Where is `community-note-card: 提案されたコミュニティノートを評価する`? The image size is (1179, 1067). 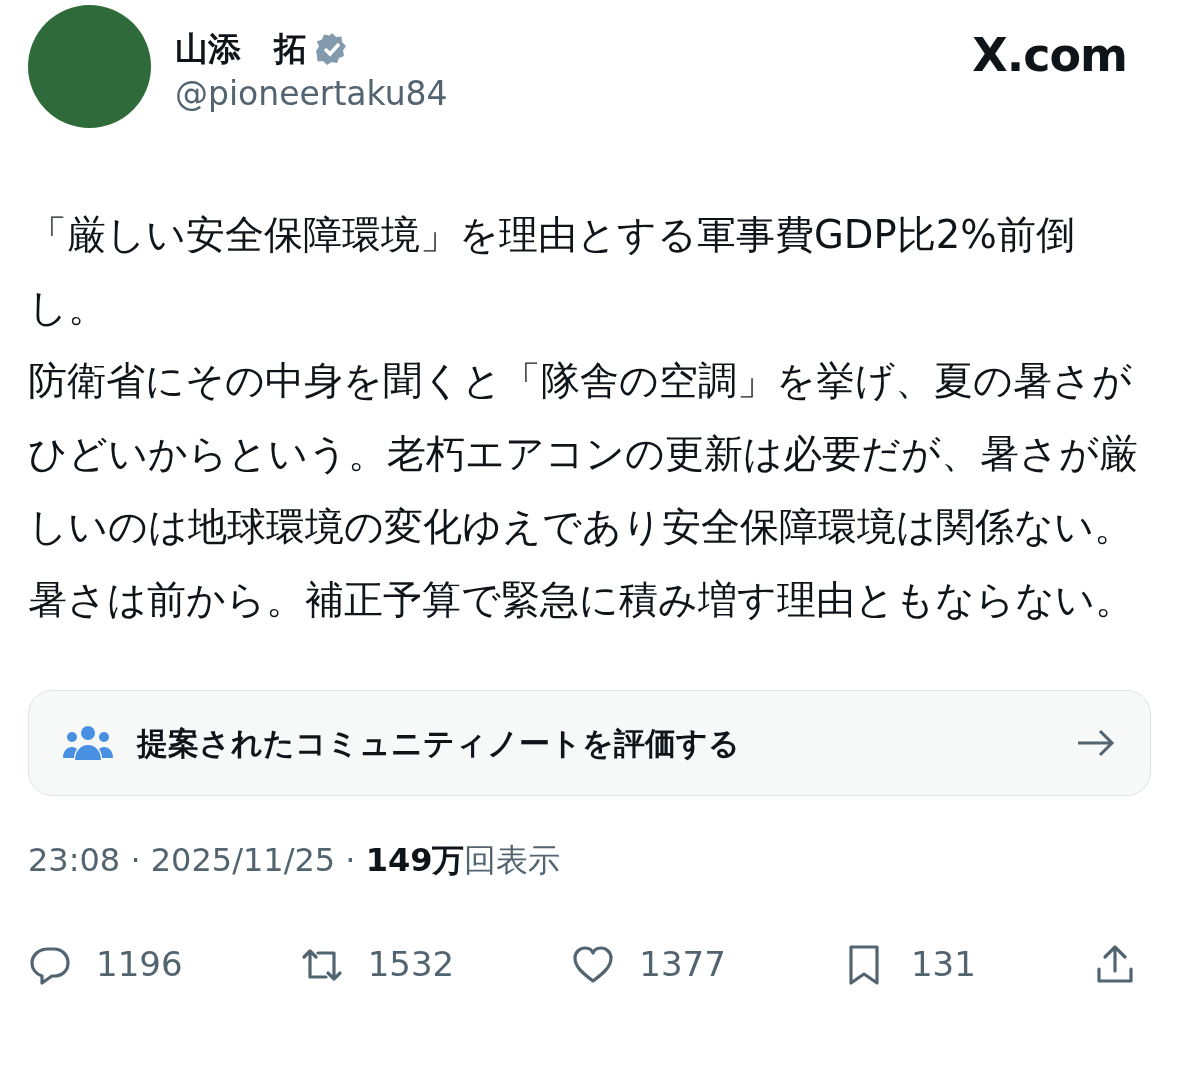 community-note-card: 提案されたコミュニティノートを評価する is located at coordinates (589, 743).